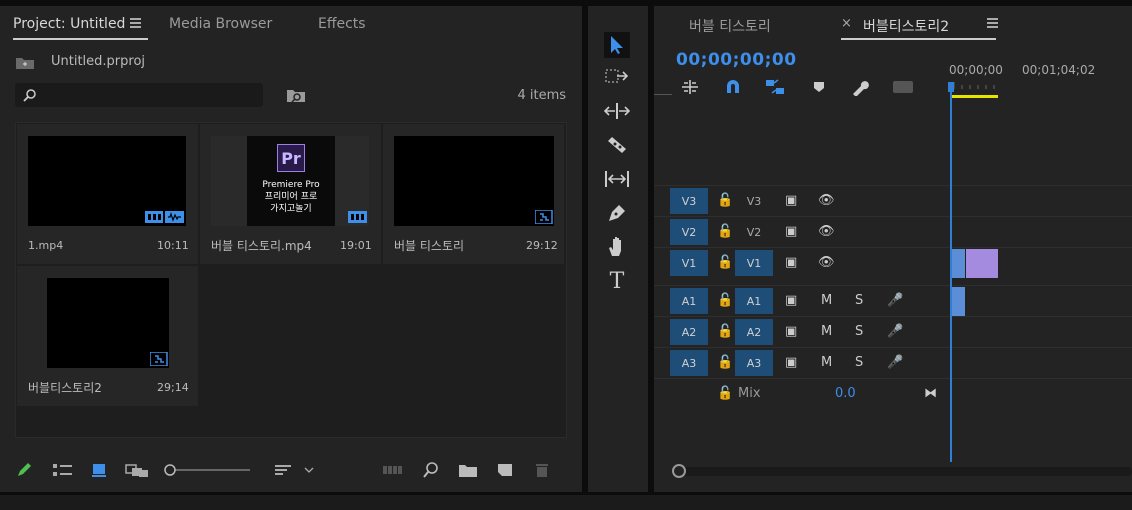 The width and height of the screenshot is (1132, 510). I want to click on selection-tool, so click(617, 45).